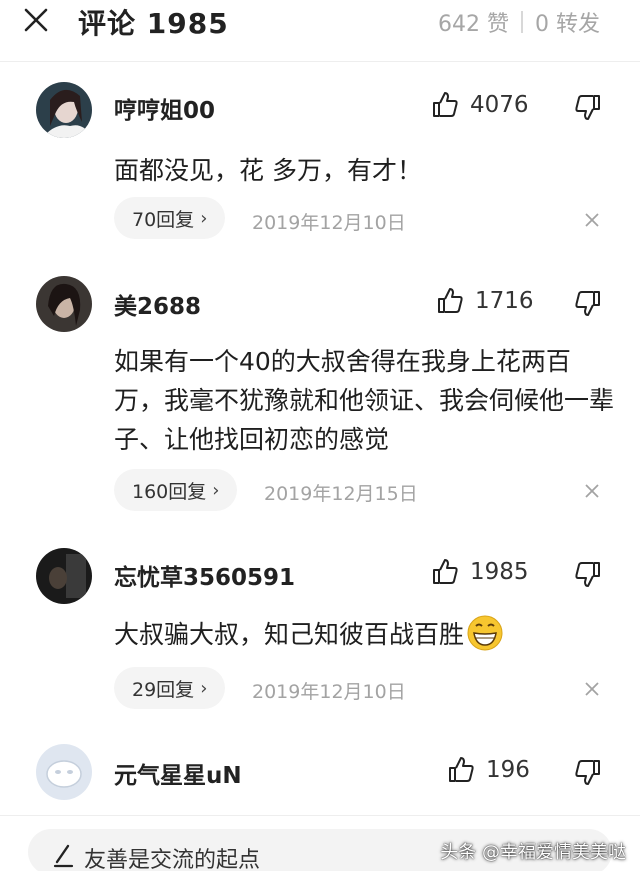 The width and height of the screenshot is (640, 871). What do you see at coordinates (567, 24) in the screenshot?
I see `shares-count: 0 转发` at bounding box center [567, 24].